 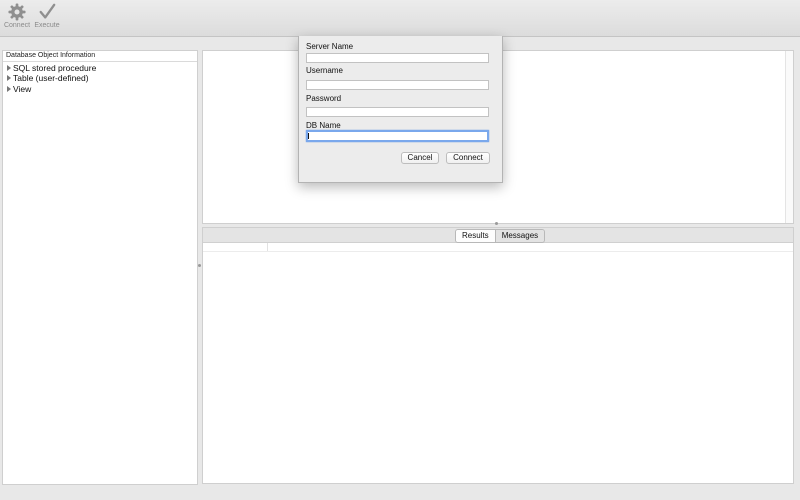 I want to click on password-label: Password, so click(x=324, y=98).